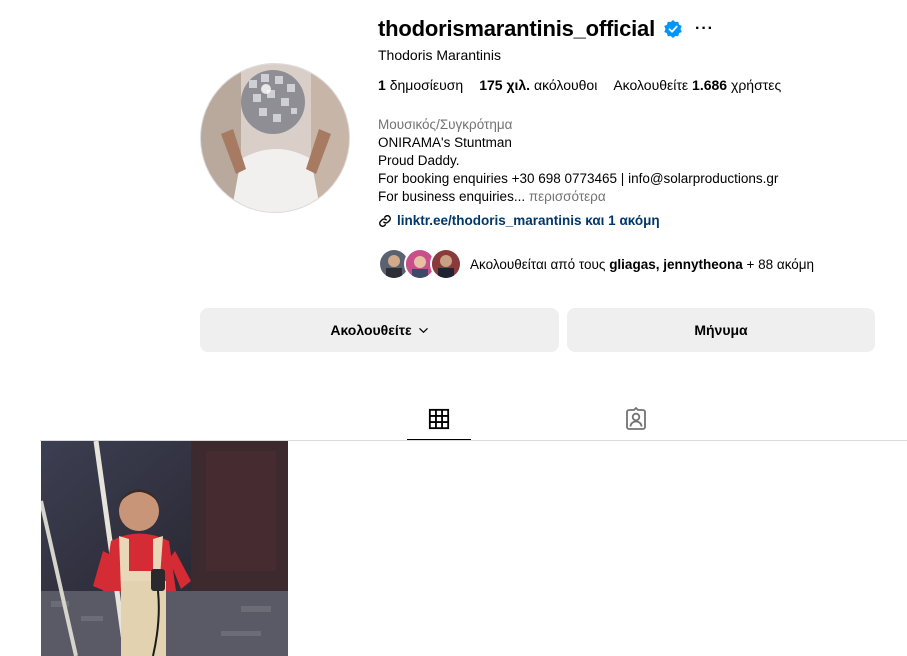 The image size is (907, 656). Describe the element at coordinates (676, 264) in the screenshot. I see `followed-by-users: gliagas, jennytheona` at that location.